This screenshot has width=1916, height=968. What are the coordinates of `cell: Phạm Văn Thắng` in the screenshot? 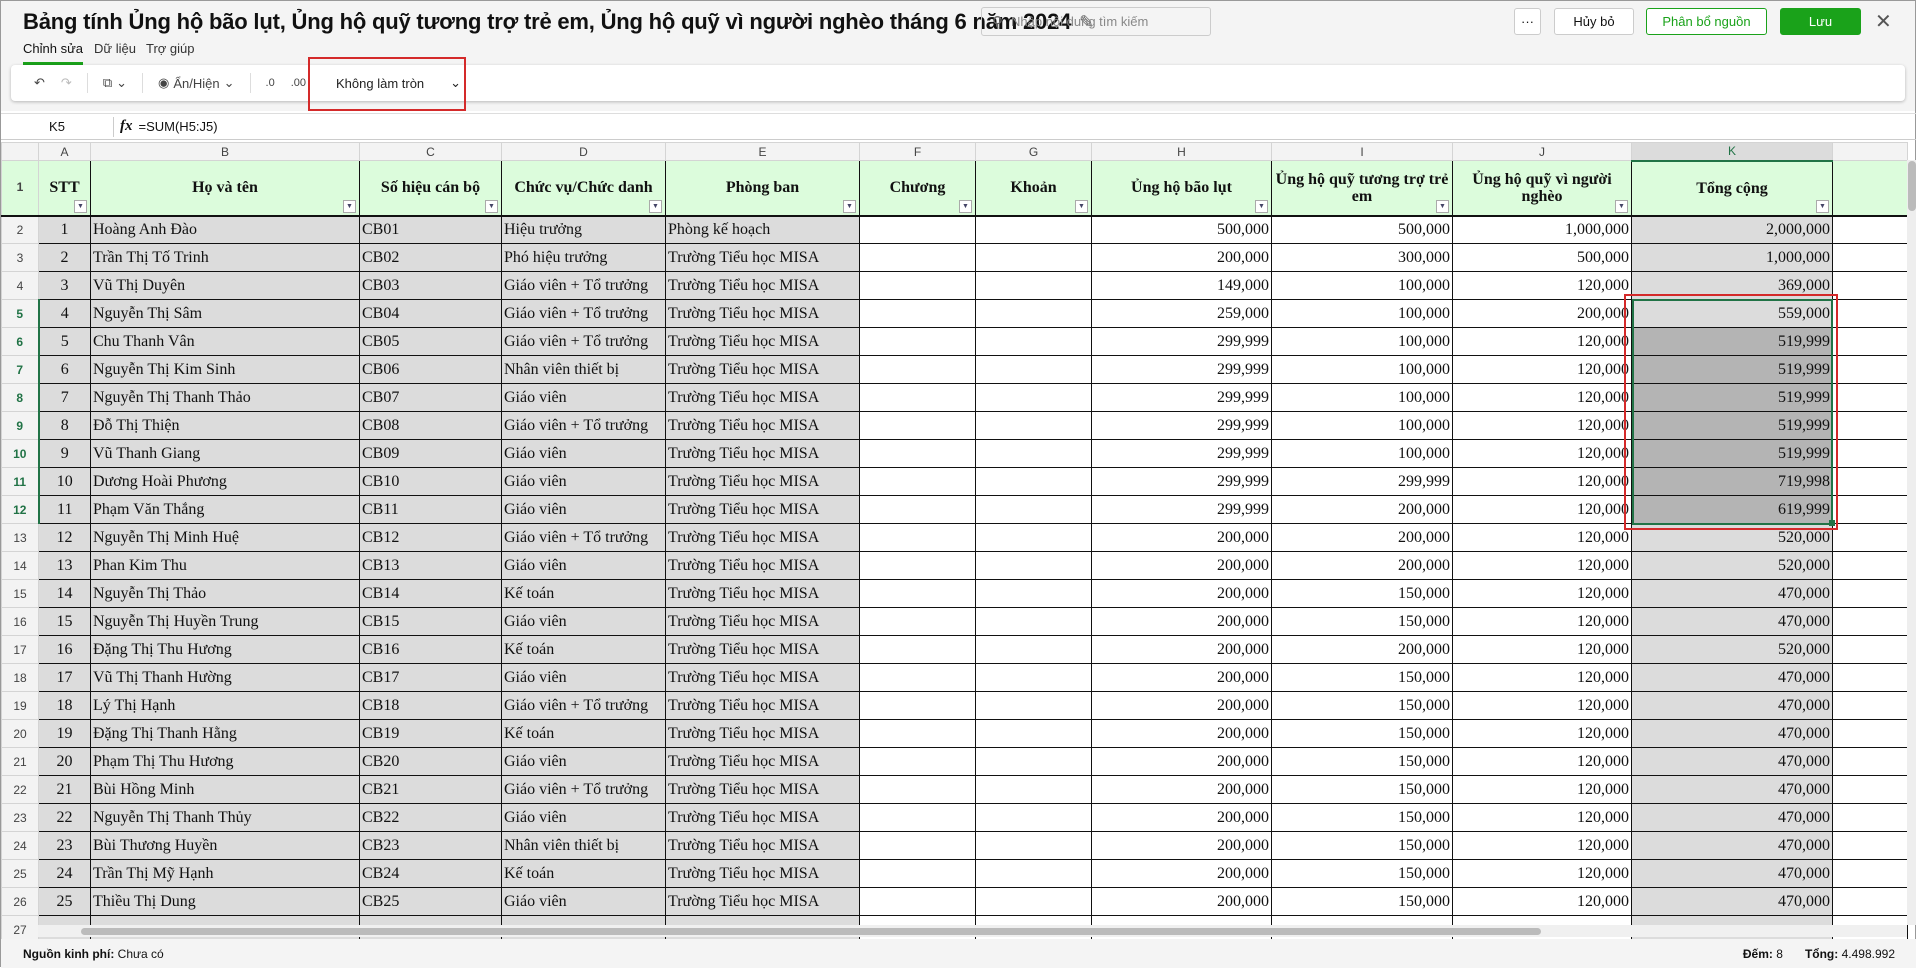 It's located at (225, 509).